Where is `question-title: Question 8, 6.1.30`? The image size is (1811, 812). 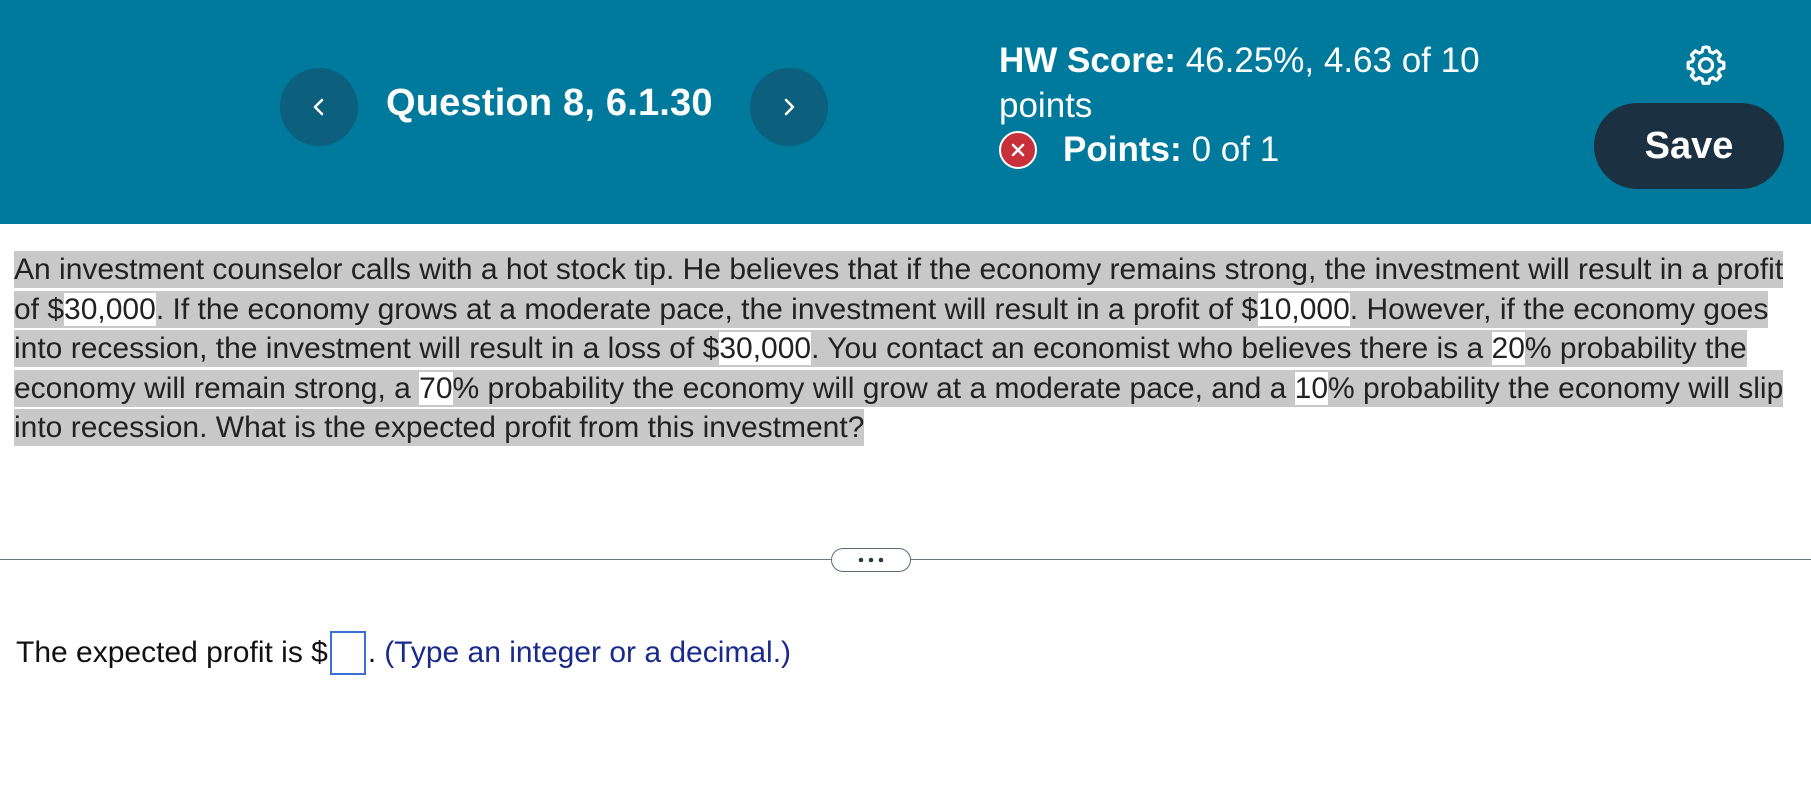 question-title: Question 8, 6.1.30 is located at coordinates (549, 103).